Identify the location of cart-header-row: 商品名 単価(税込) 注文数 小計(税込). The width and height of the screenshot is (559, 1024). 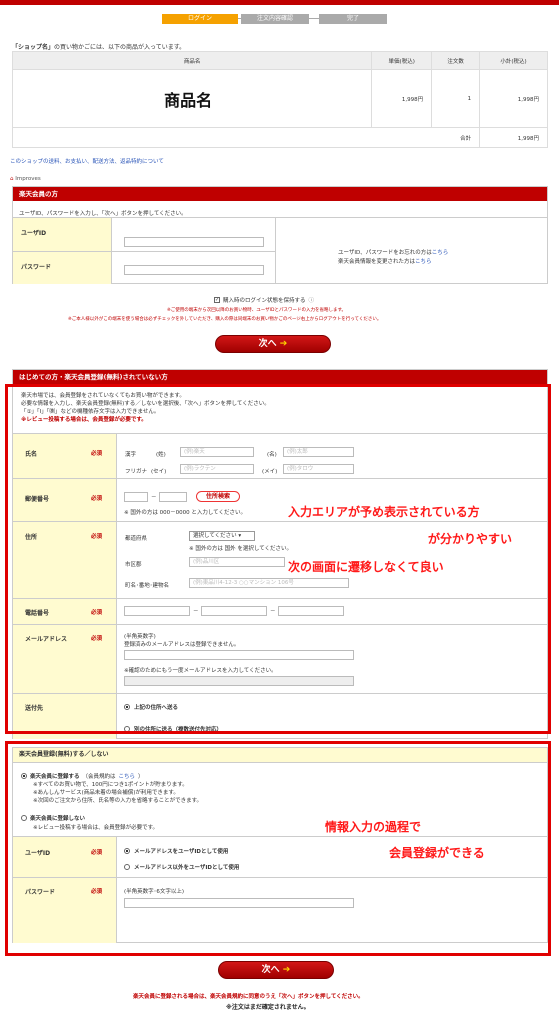
(279, 60).